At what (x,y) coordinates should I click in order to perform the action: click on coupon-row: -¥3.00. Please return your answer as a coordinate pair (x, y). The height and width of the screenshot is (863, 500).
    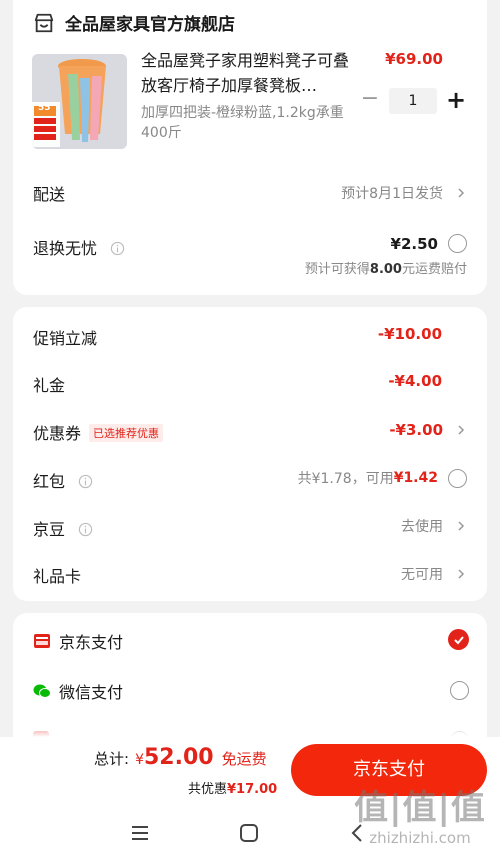
    Looking at the image, I should click on (428, 430).